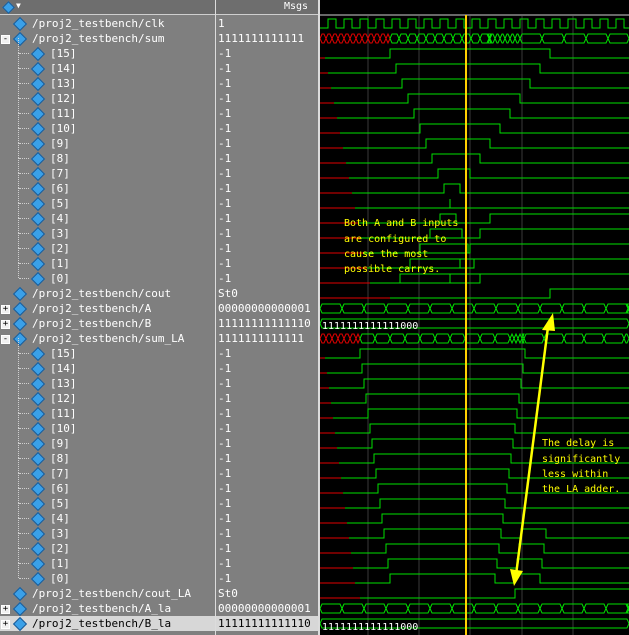  What do you see at coordinates (107, 324) in the screenshot?
I see `signal-row: + /proj2_testbench/B` at bounding box center [107, 324].